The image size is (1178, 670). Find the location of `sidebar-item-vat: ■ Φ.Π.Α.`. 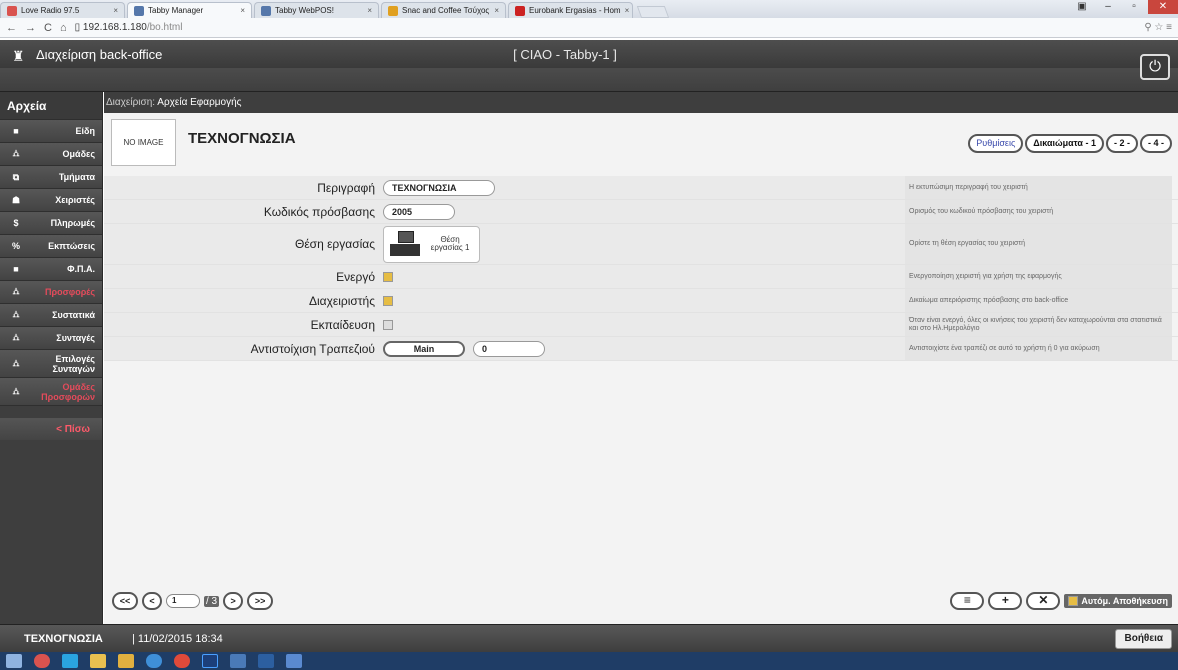

sidebar-item-vat: ■ Φ.Π.Α. is located at coordinates (51, 269).